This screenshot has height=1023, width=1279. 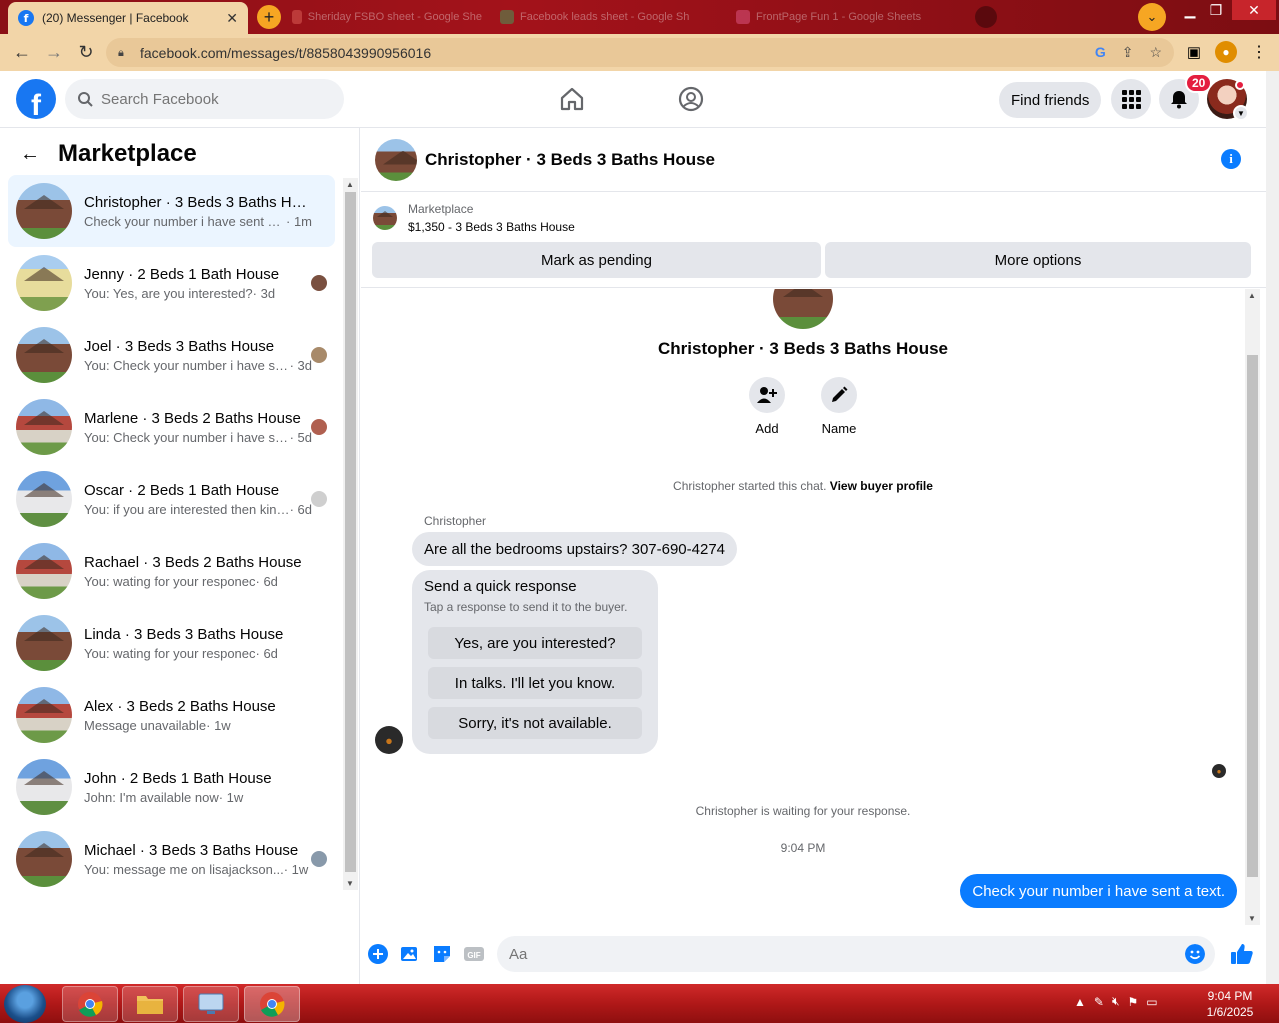 I want to click on name-button: Name, so click(x=839, y=406).